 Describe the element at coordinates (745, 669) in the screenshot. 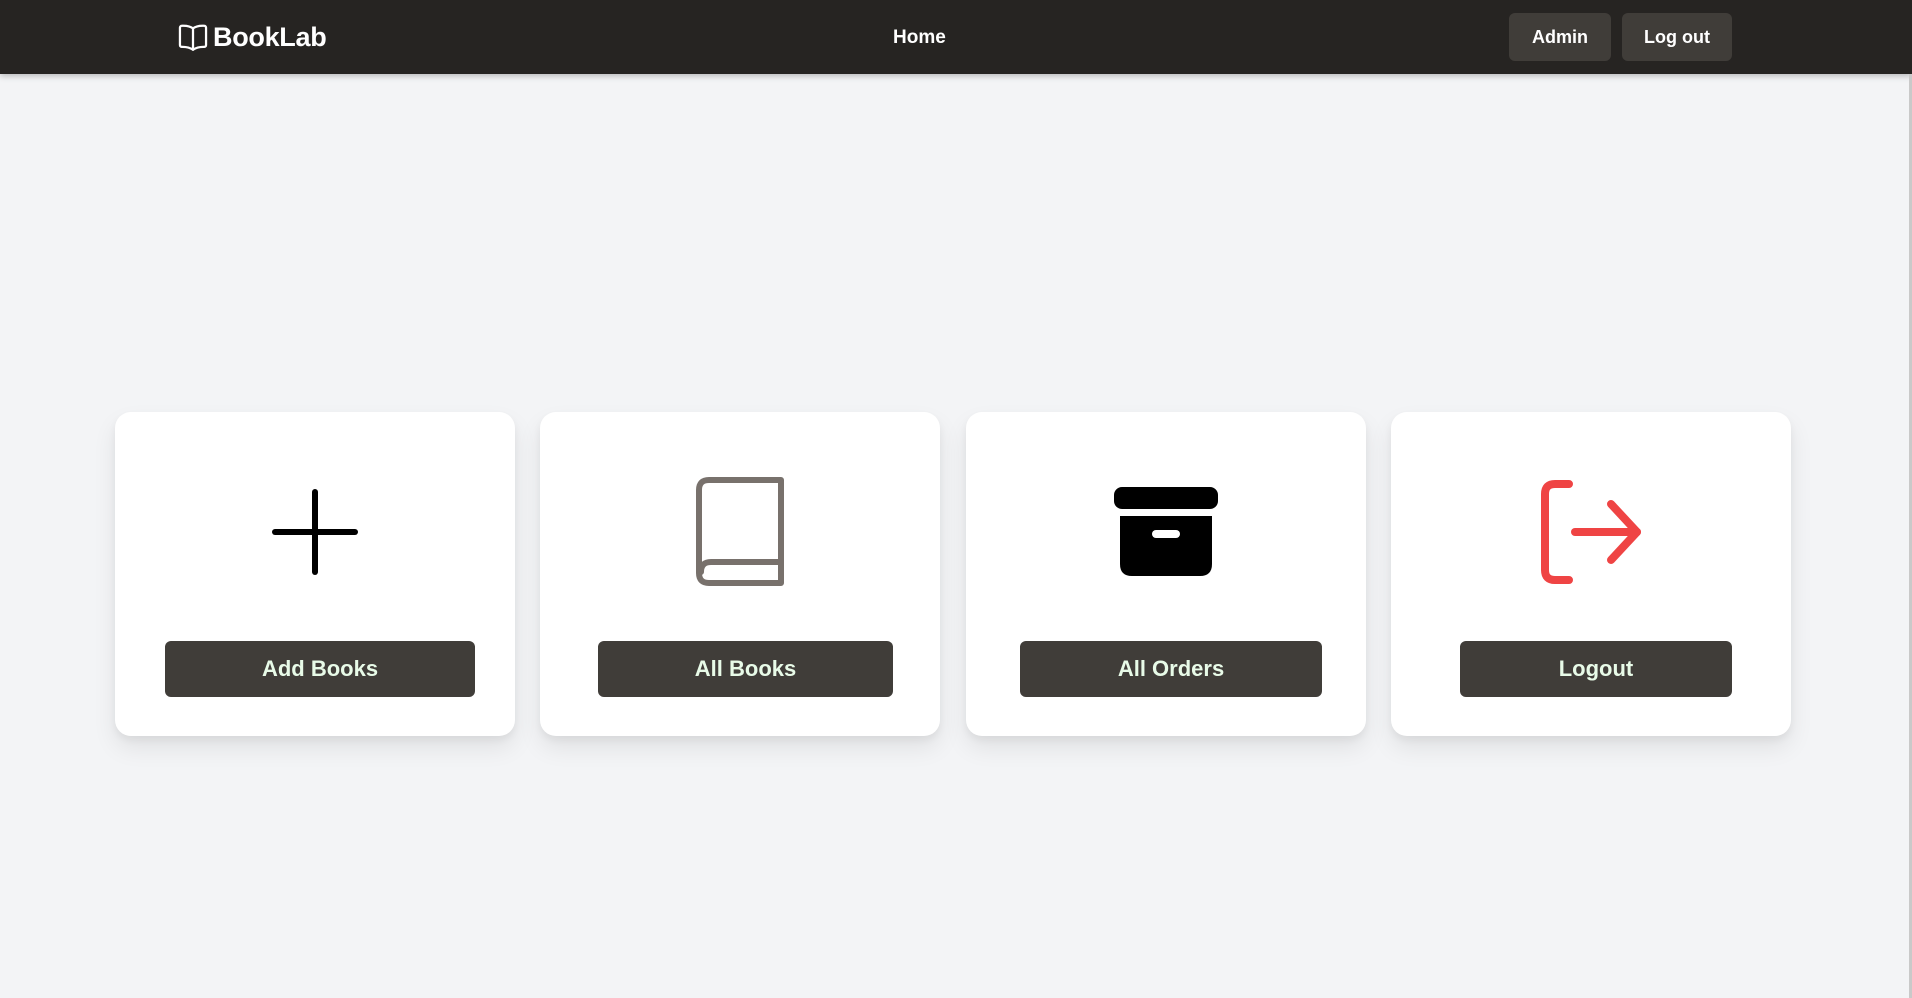

I see `all-books-button: All Books` at that location.